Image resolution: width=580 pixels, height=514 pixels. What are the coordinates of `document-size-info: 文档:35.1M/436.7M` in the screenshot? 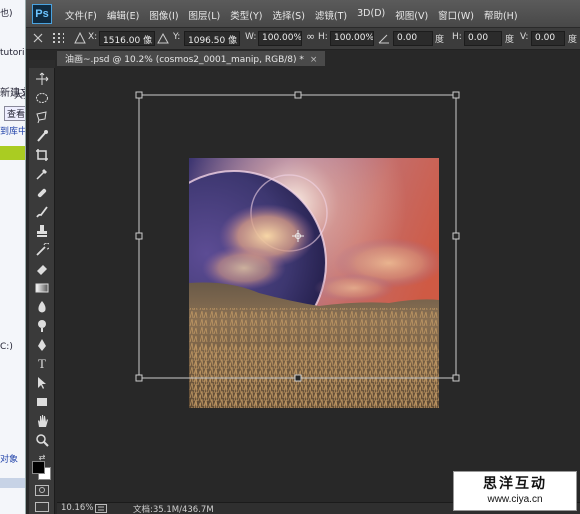 It's located at (173, 509).